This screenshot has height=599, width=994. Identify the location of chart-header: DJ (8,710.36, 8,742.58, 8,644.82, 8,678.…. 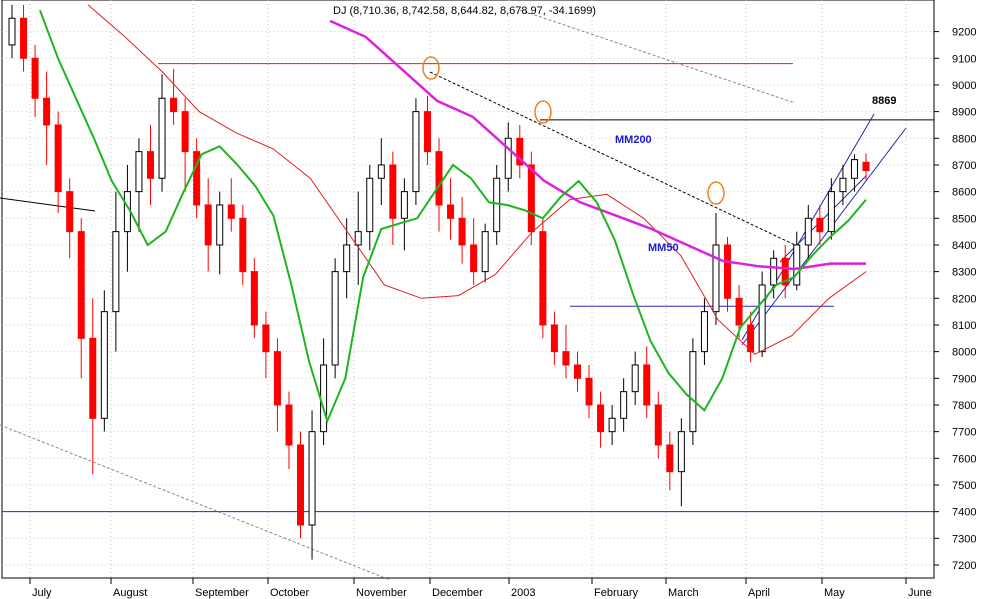
(464, 11).